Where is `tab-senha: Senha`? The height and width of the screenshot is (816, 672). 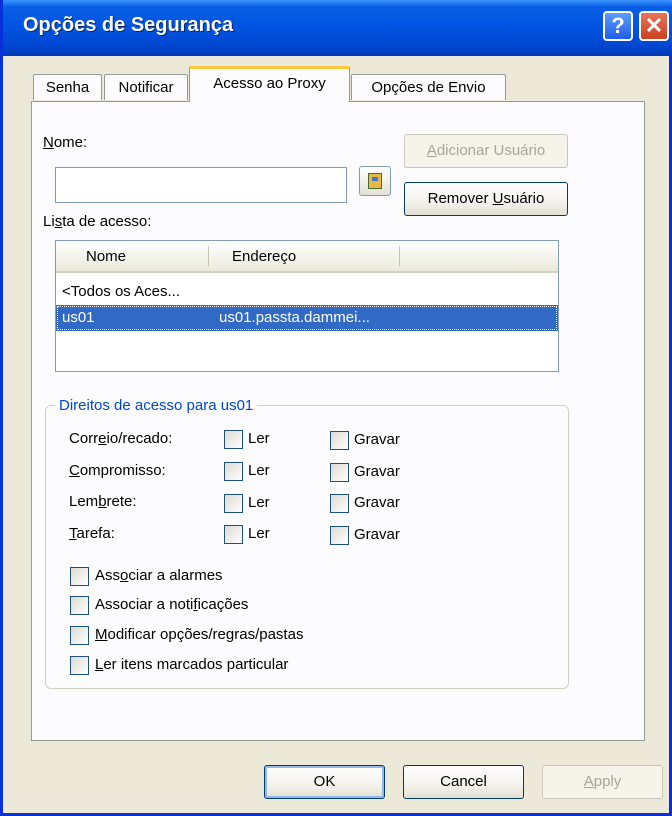
tab-senha: Senha is located at coordinates (67, 87).